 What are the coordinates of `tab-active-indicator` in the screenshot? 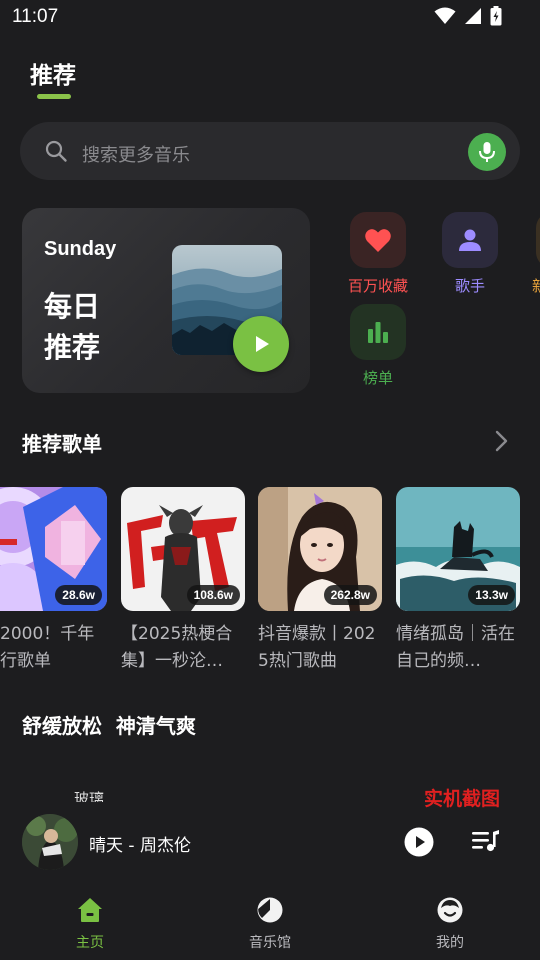 It's located at (54, 96).